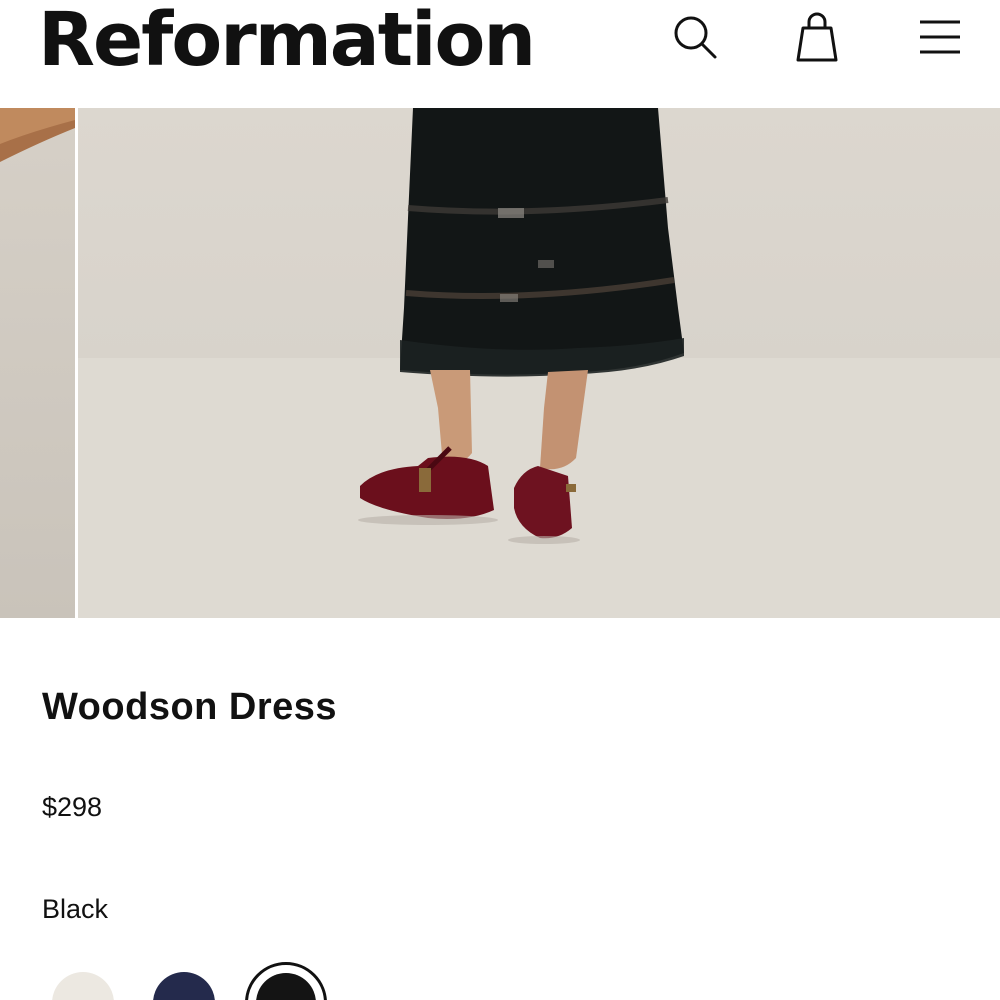  I want to click on shopping-bag-icon, so click(817, 37).